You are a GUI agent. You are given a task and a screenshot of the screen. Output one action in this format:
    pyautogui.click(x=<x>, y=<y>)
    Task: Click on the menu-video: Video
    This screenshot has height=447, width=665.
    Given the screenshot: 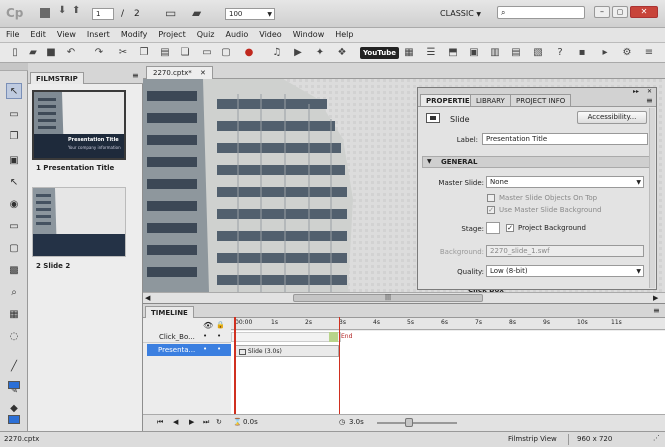 What is the action you would take?
    pyautogui.click(x=269, y=33)
    